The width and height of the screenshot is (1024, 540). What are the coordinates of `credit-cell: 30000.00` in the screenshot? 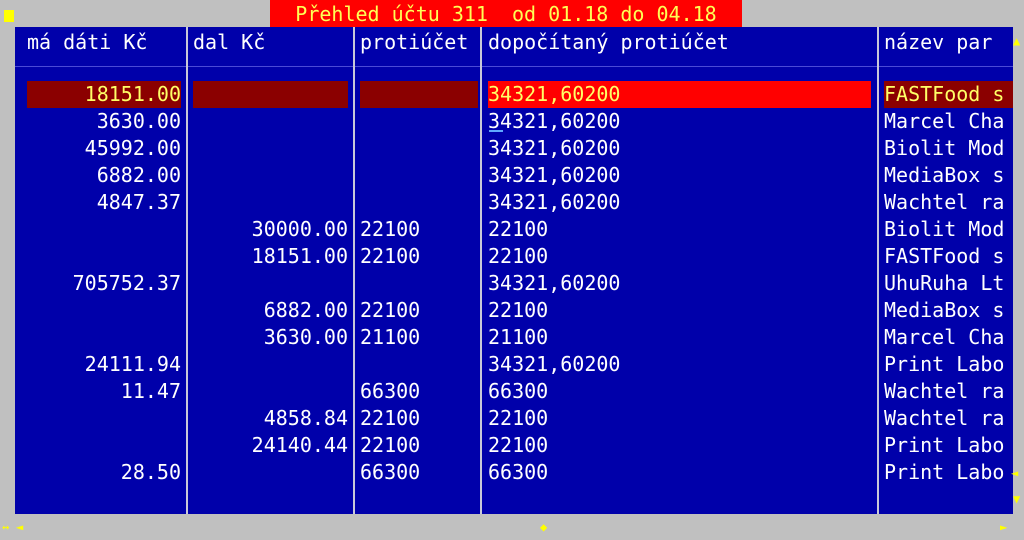 It's located at (270, 229).